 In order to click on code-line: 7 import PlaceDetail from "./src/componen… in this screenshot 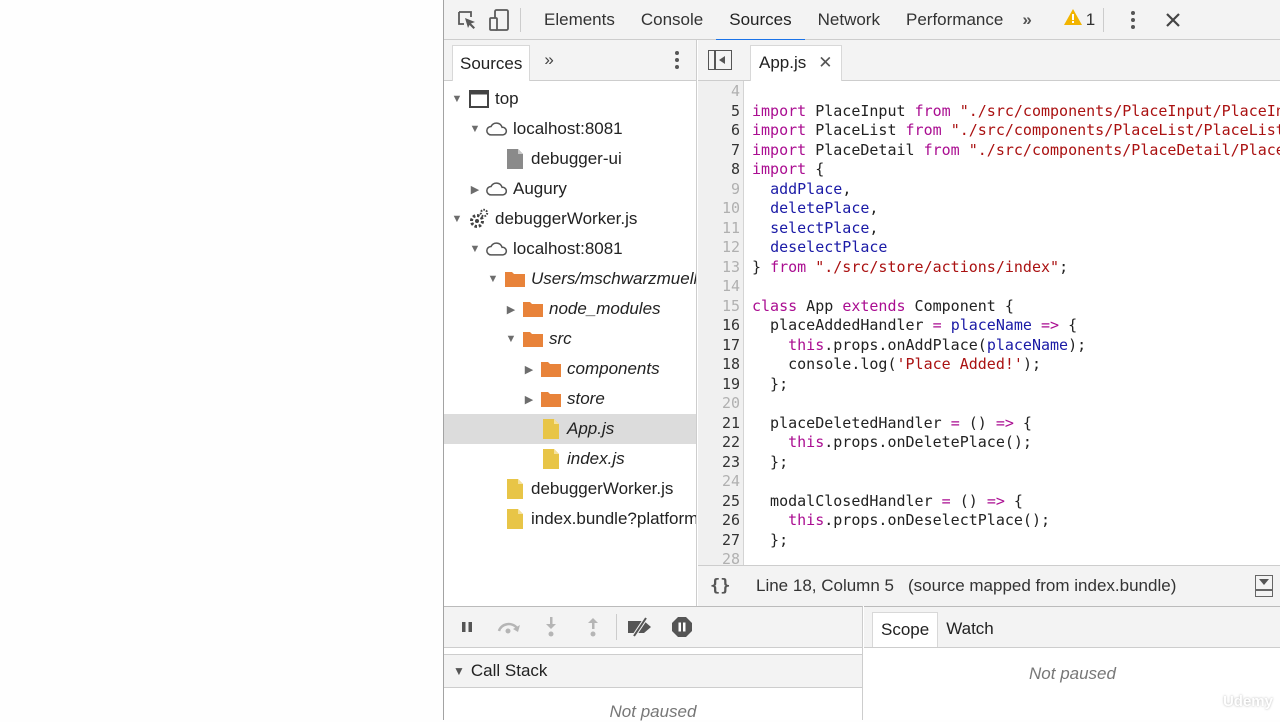, I will do `click(989, 151)`.